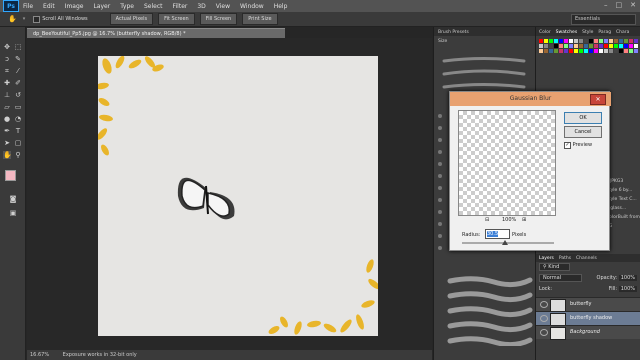 The height and width of the screenshot is (360, 640). I want to click on quick-select-tool-icon: ✎, so click(18, 59).